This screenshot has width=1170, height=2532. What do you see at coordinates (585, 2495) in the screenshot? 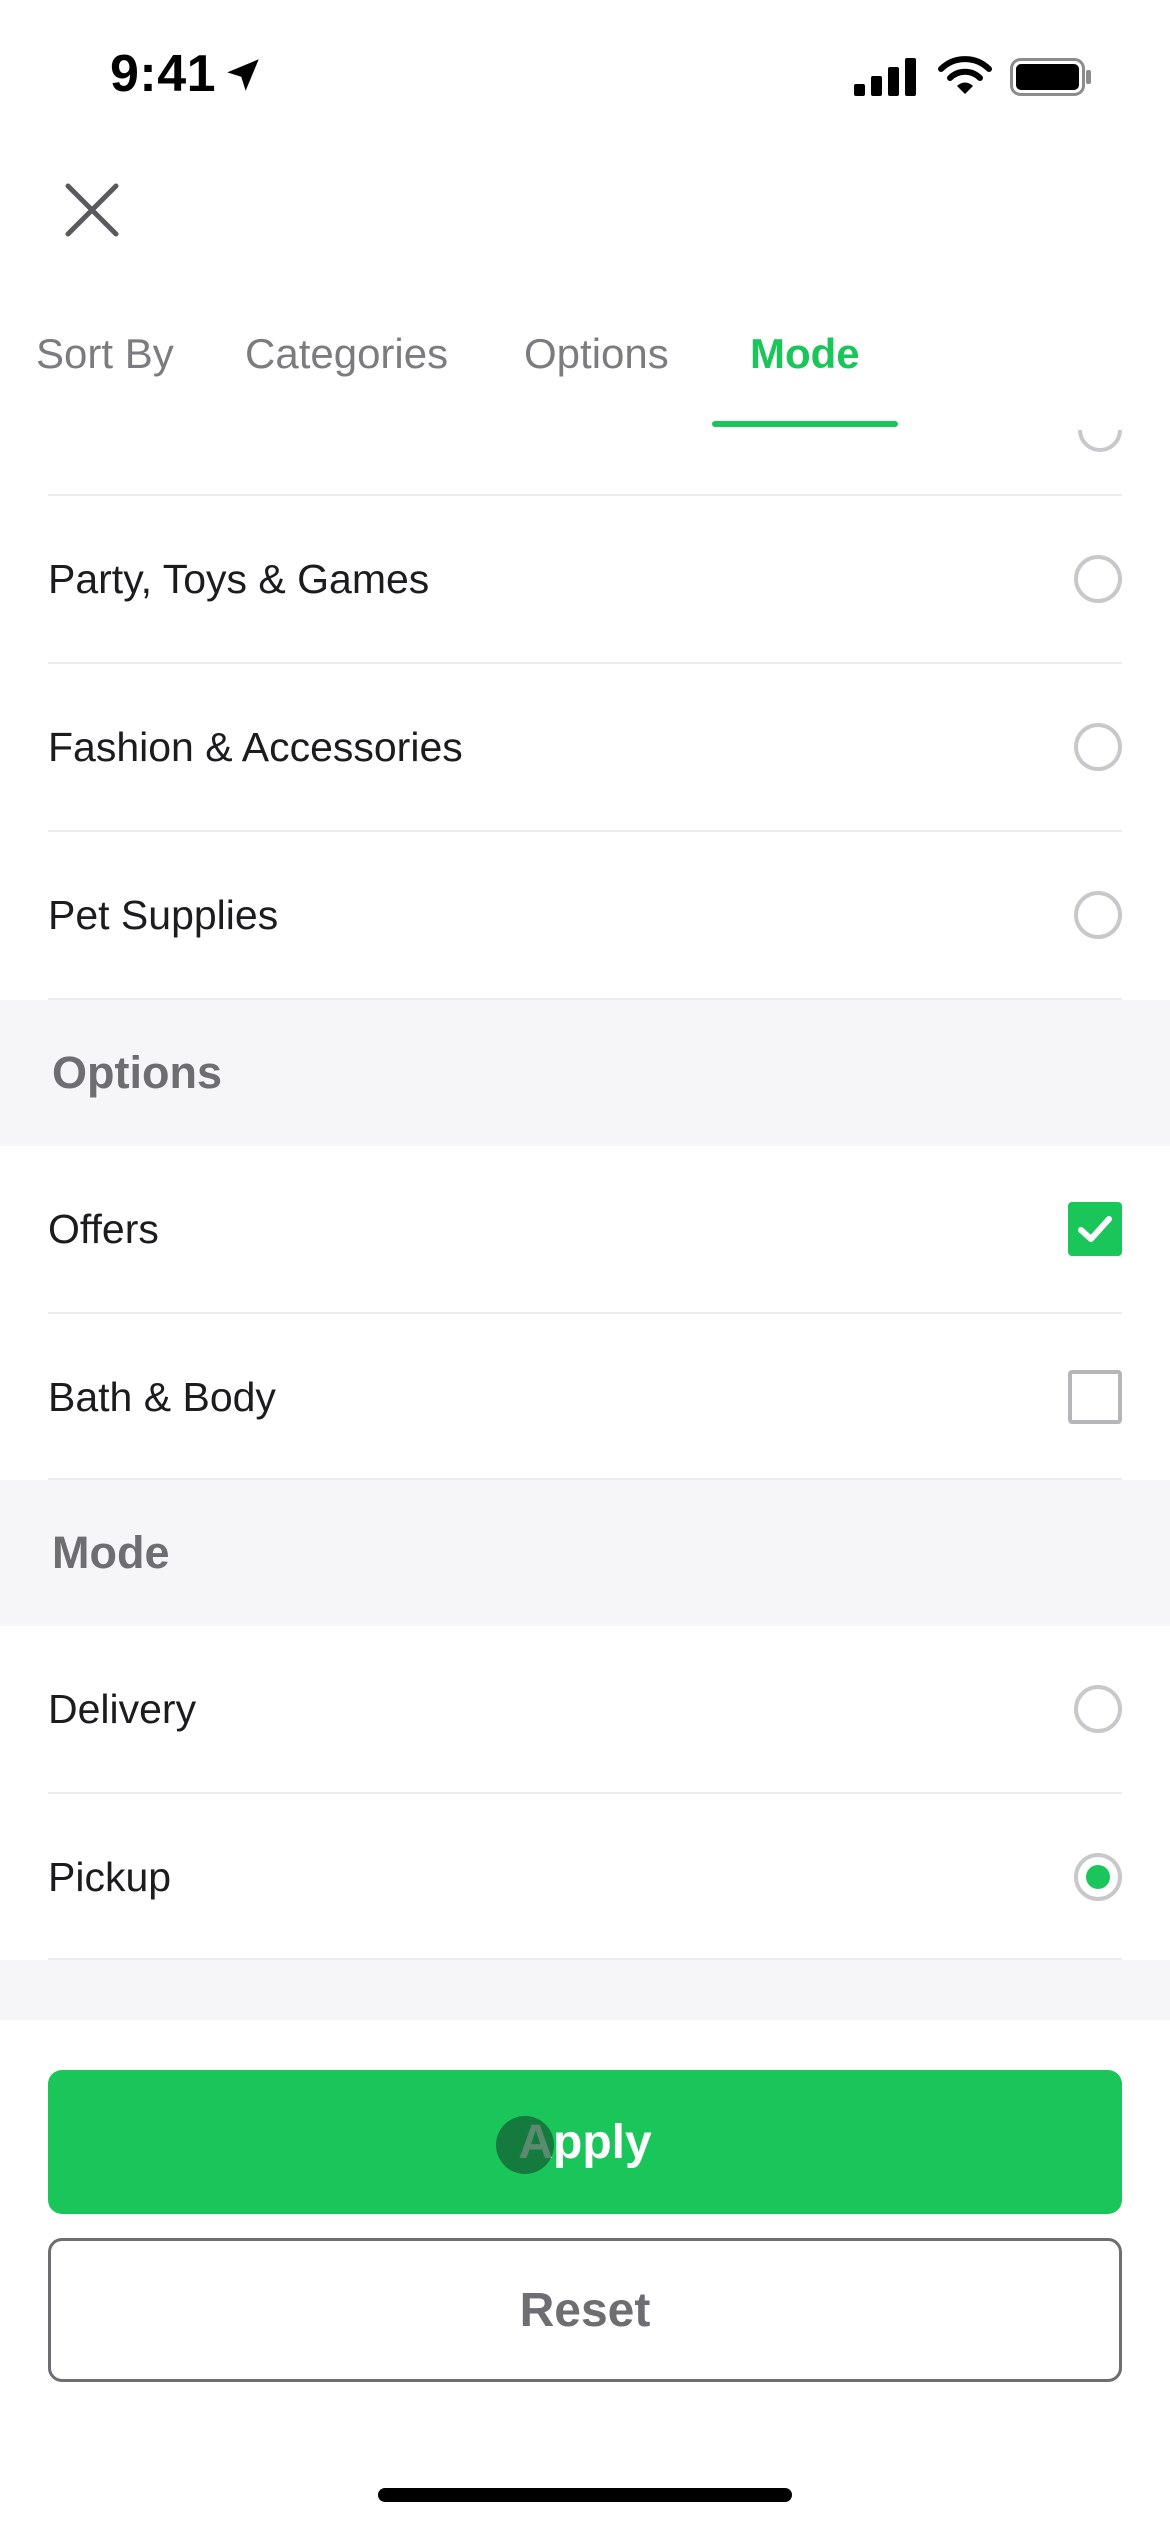
I see `home-indicator` at bounding box center [585, 2495].